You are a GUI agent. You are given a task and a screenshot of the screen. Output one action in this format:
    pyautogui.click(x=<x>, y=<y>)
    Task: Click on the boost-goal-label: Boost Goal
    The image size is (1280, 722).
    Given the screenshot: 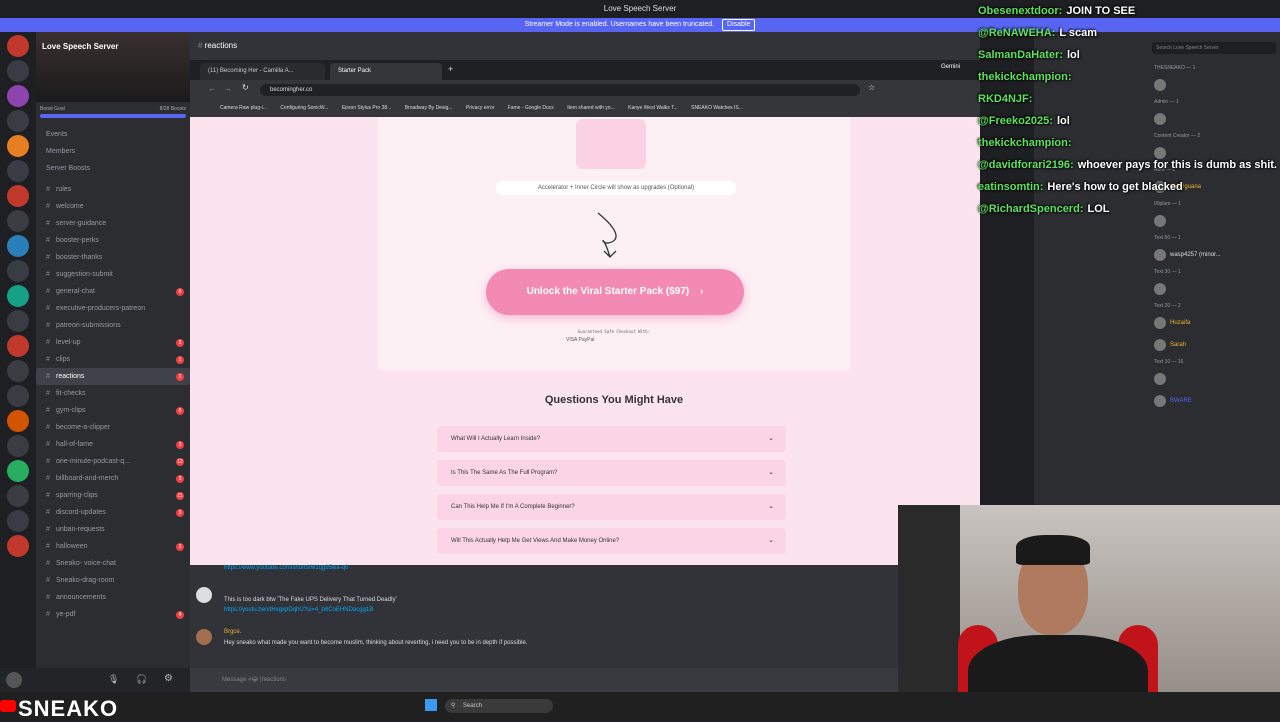 What is the action you would take?
    pyautogui.click(x=52, y=109)
    